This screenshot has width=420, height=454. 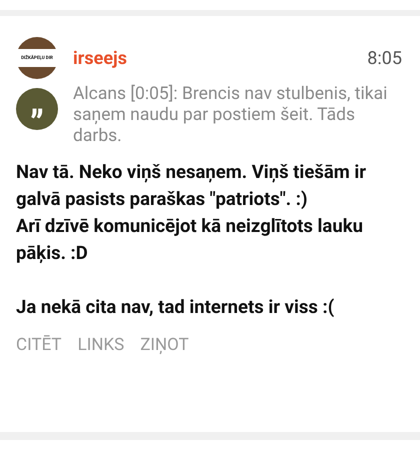 I want to click on action-link: ZIŅOT, so click(x=164, y=345).